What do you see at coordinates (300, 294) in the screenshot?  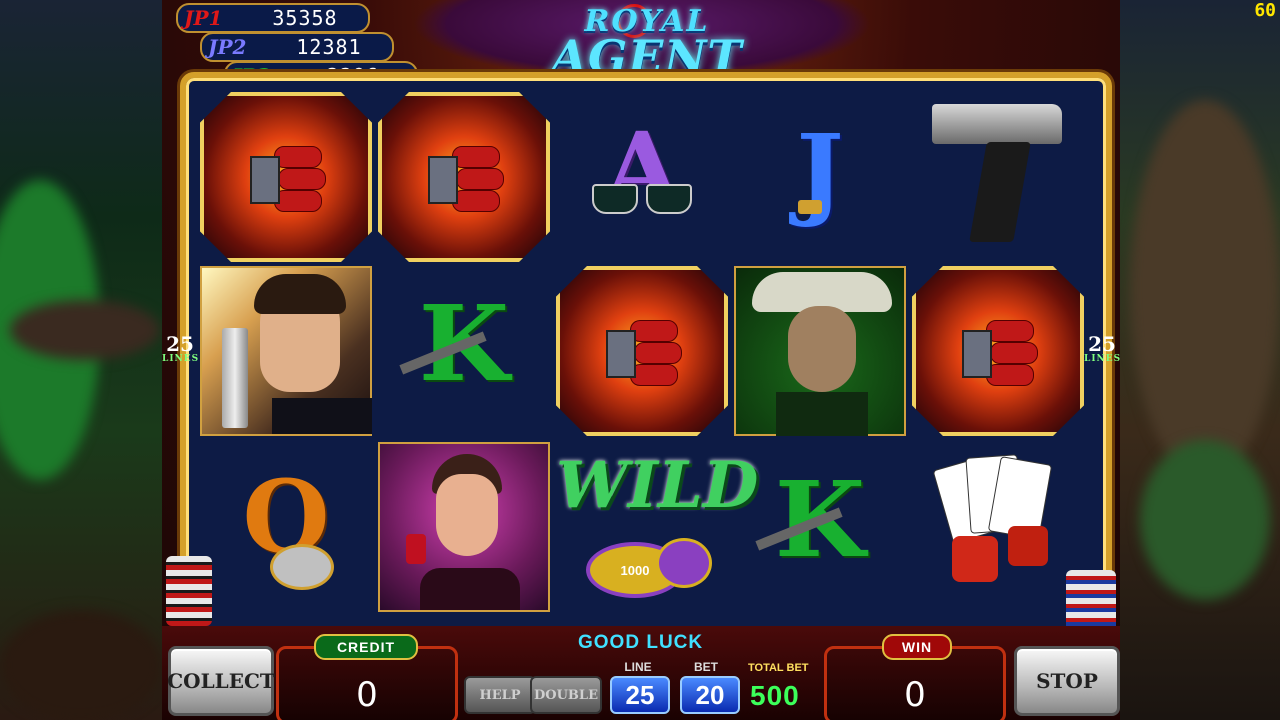 I see `agent-hair-icon` at bounding box center [300, 294].